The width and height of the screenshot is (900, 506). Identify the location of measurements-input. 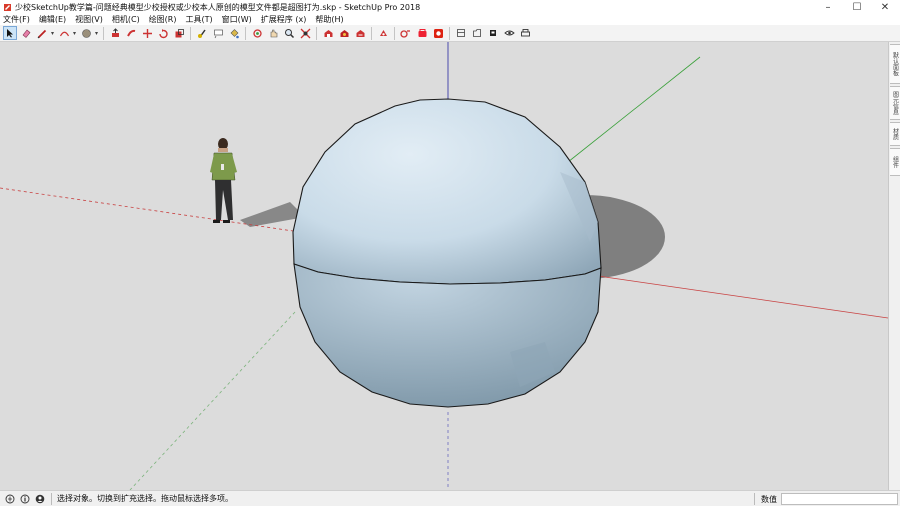
(839, 499).